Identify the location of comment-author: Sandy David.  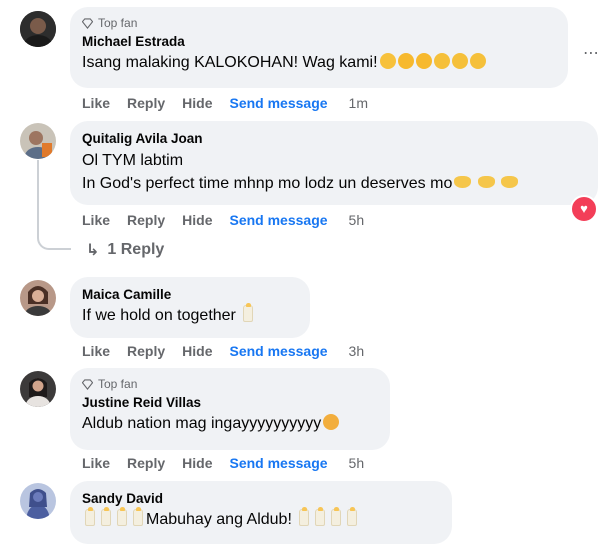
(261, 499).